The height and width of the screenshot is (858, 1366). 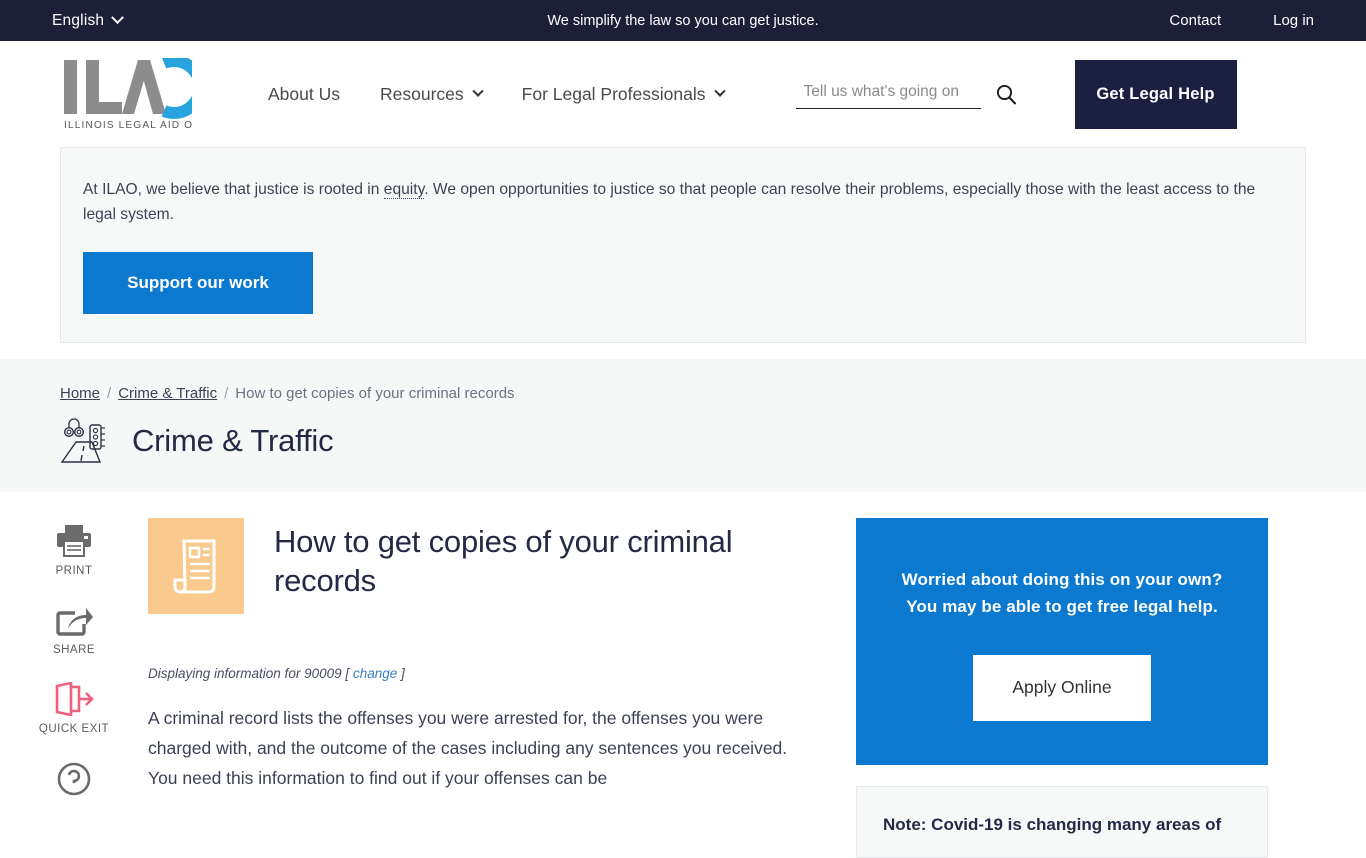 What do you see at coordinates (86, 441) in the screenshot?
I see `traffic-road-icon` at bounding box center [86, 441].